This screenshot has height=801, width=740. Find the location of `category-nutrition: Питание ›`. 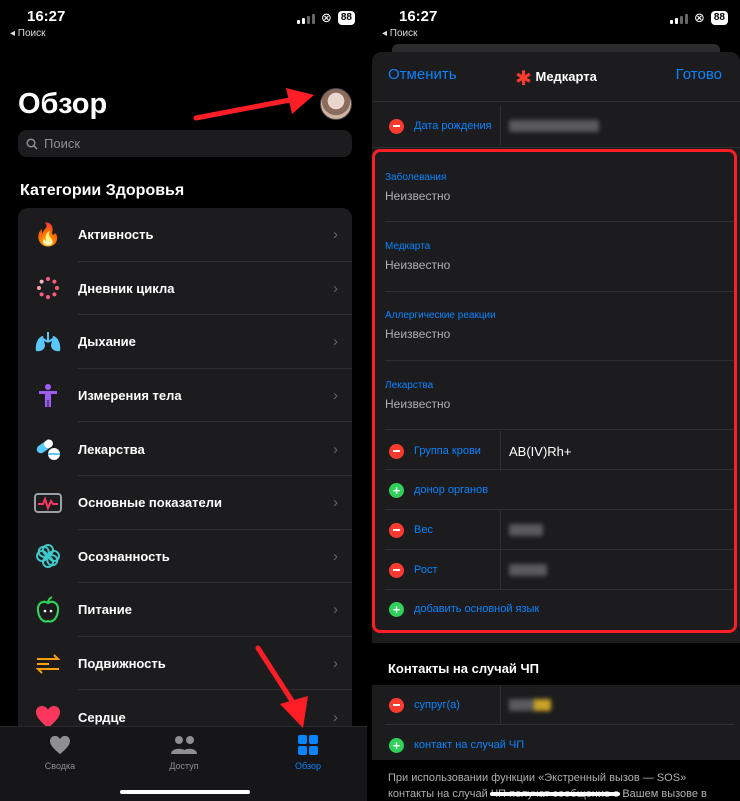

category-nutrition: Питание › is located at coordinates (185, 610).